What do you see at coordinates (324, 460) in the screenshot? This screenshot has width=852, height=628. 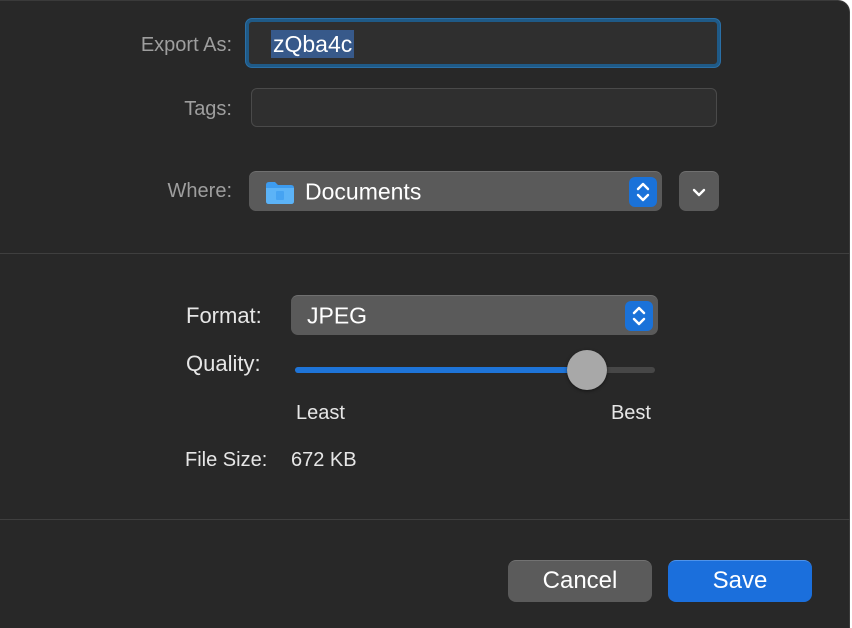 I see `file-size-value: 672 KB` at bounding box center [324, 460].